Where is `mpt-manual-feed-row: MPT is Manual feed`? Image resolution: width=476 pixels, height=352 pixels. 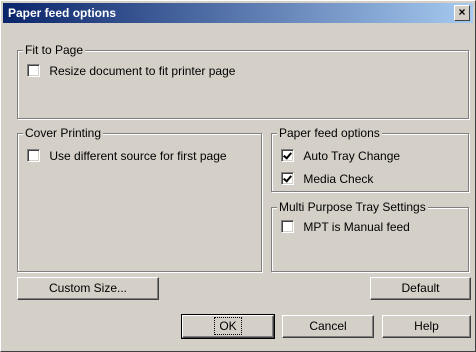
mpt-manual-feed-row: MPT is Manual feed is located at coordinates (345, 227).